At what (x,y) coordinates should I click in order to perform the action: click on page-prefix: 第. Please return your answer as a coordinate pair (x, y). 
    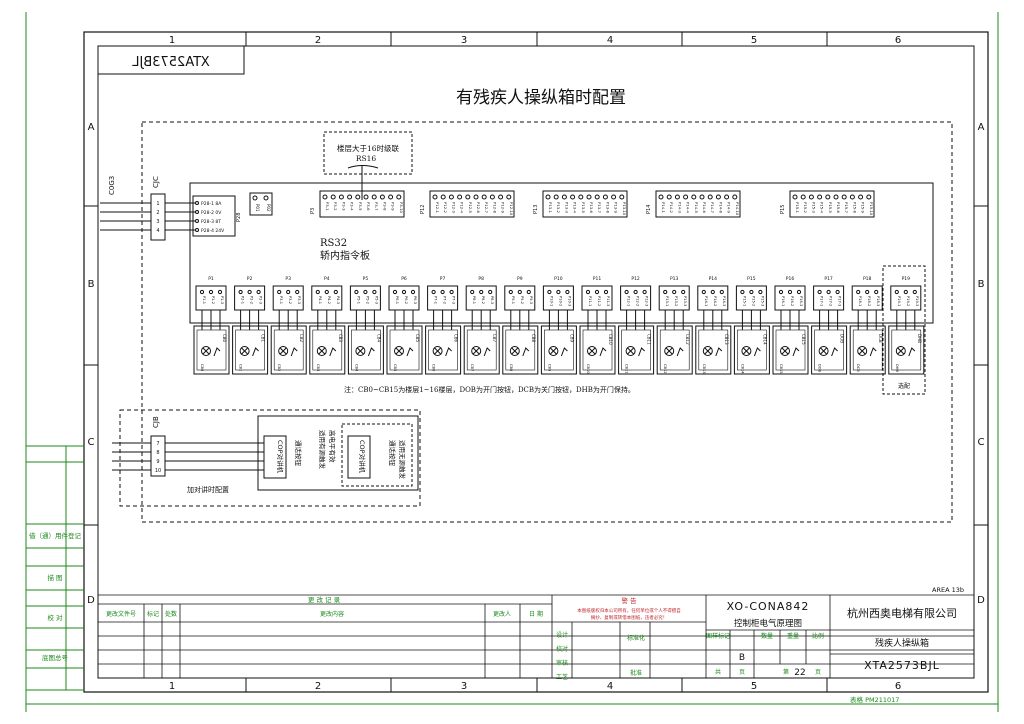
    Looking at the image, I should click on (786, 672).